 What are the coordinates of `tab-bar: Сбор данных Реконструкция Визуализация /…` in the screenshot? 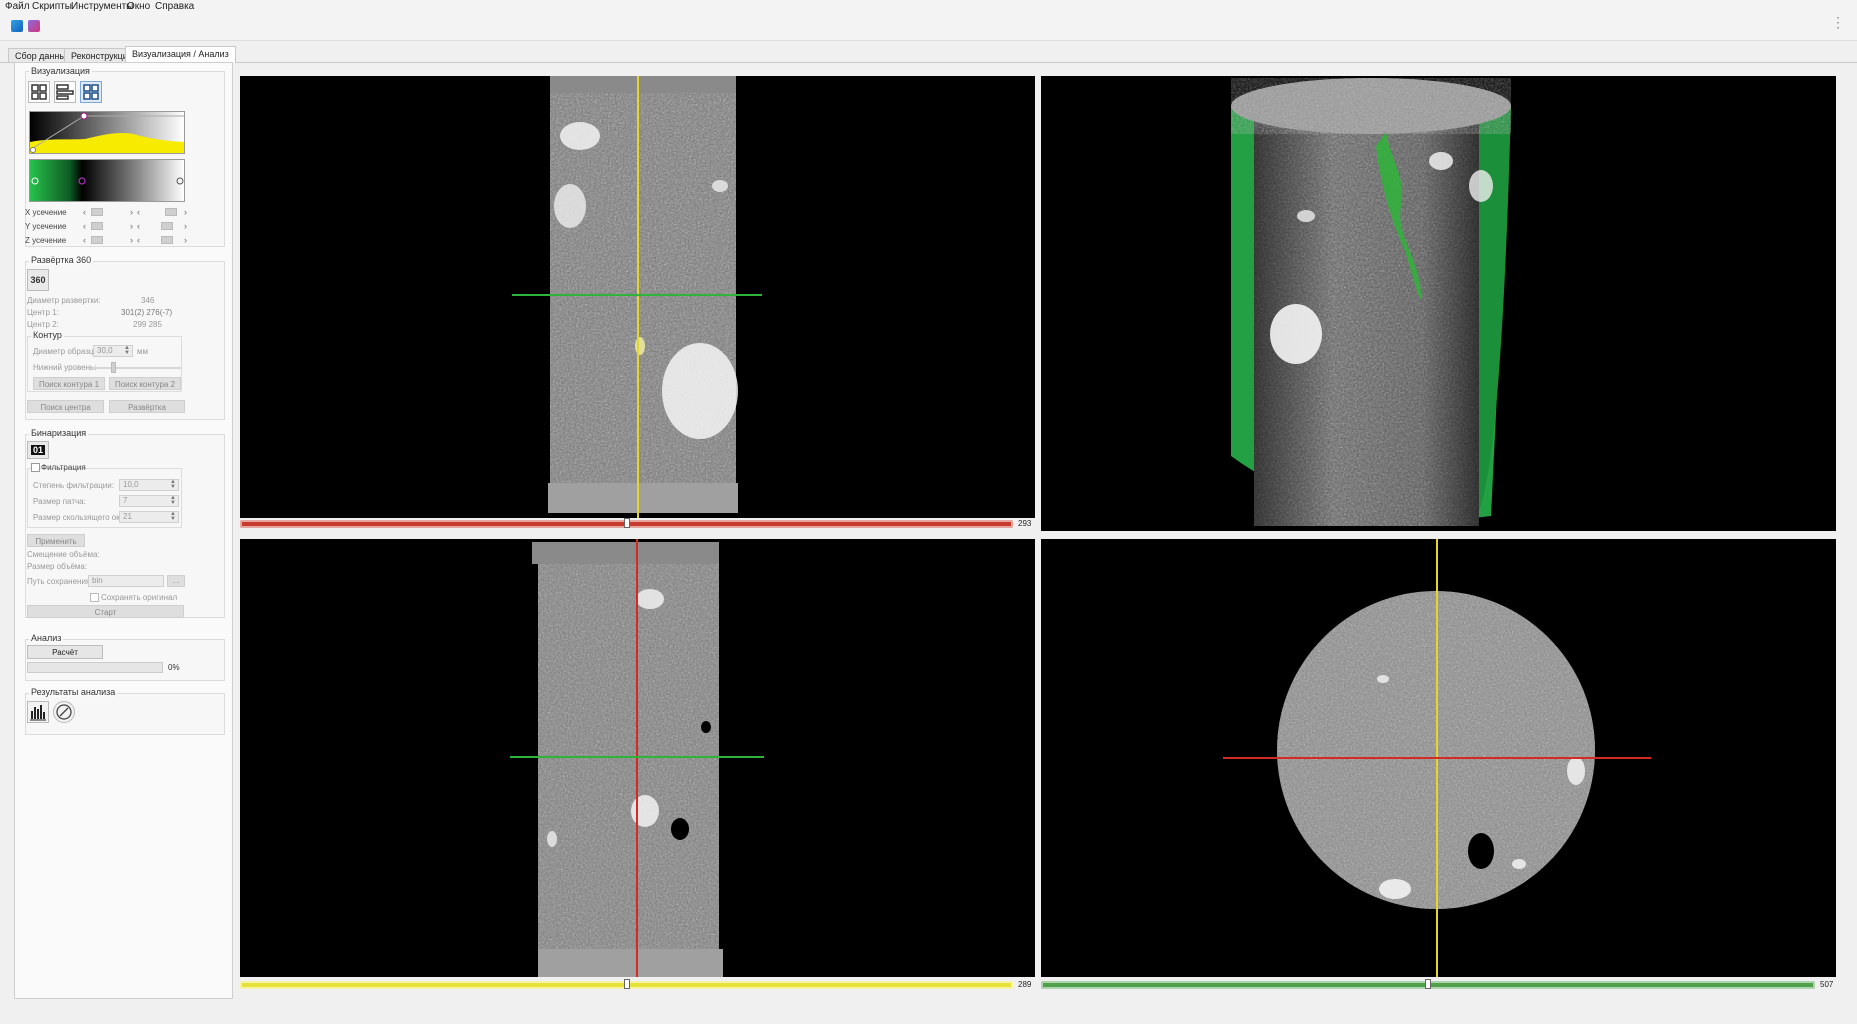 It's located at (928, 54).